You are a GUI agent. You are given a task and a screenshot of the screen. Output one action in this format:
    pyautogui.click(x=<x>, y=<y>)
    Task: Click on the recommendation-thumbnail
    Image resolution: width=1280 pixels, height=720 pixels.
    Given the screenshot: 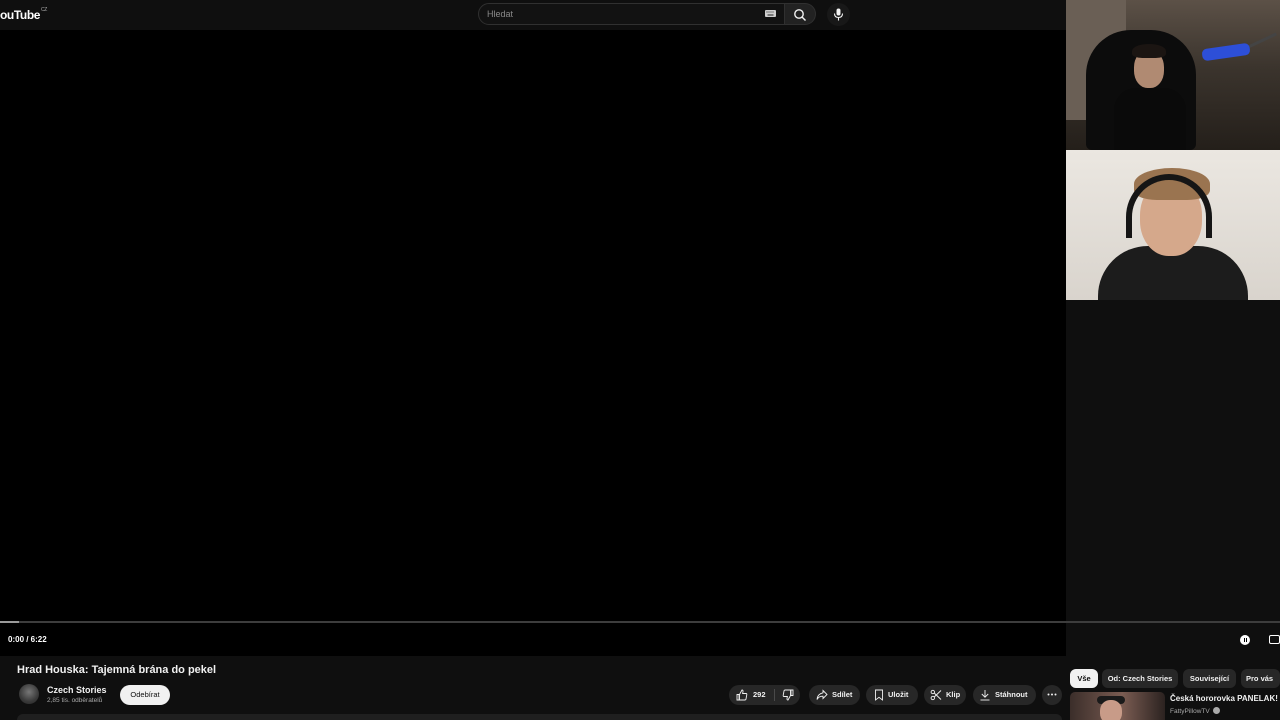 What is the action you would take?
    pyautogui.click(x=1117, y=706)
    